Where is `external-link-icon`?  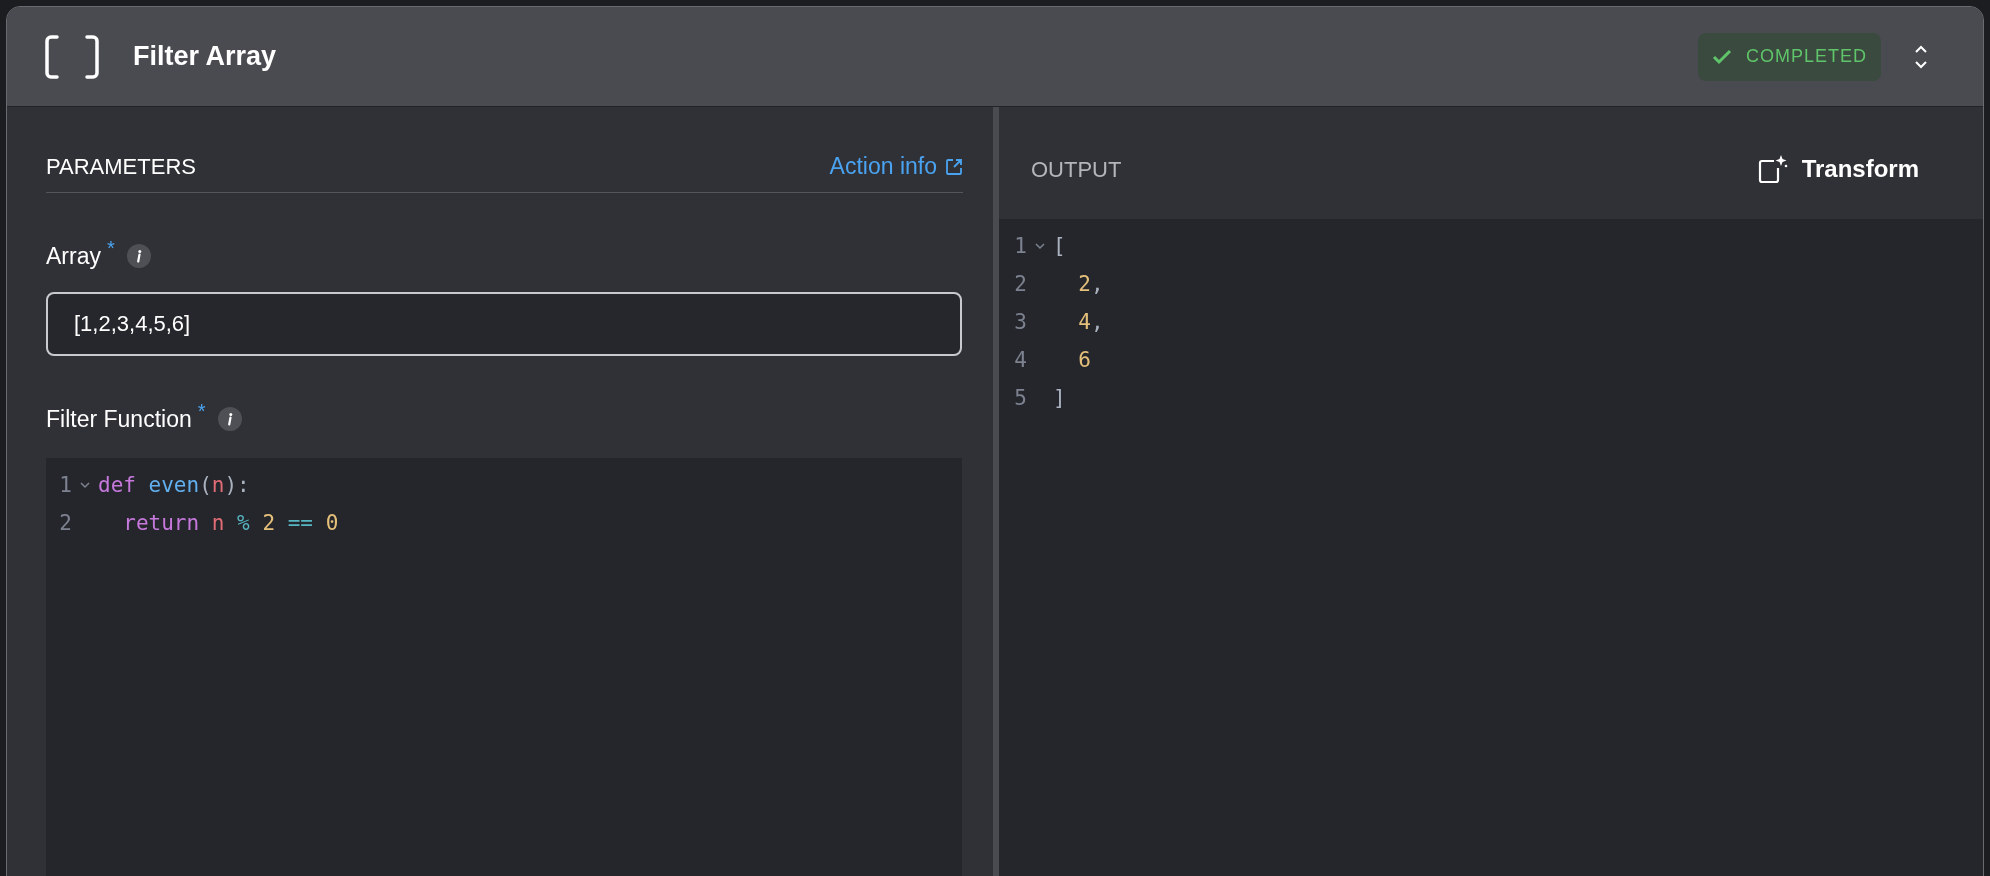 external-link-icon is located at coordinates (954, 166).